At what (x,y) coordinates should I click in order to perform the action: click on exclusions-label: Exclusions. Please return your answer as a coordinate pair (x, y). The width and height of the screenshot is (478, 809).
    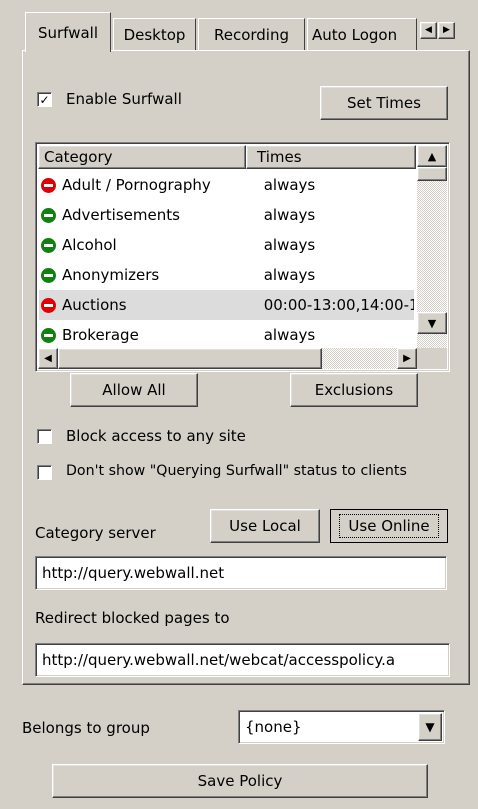
    Looking at the image, I should click on (354, 390).